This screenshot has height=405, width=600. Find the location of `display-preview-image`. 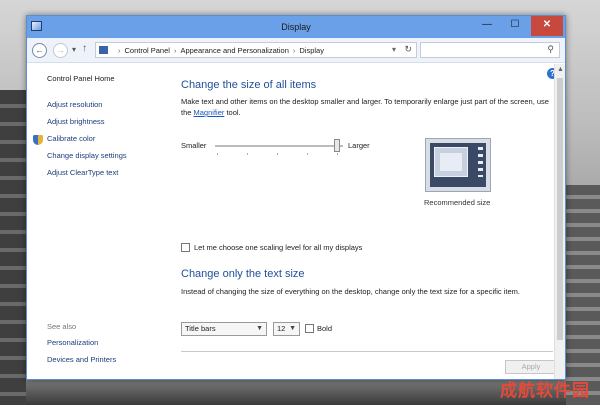

display-preview-image is located at coordinates (458, 165).